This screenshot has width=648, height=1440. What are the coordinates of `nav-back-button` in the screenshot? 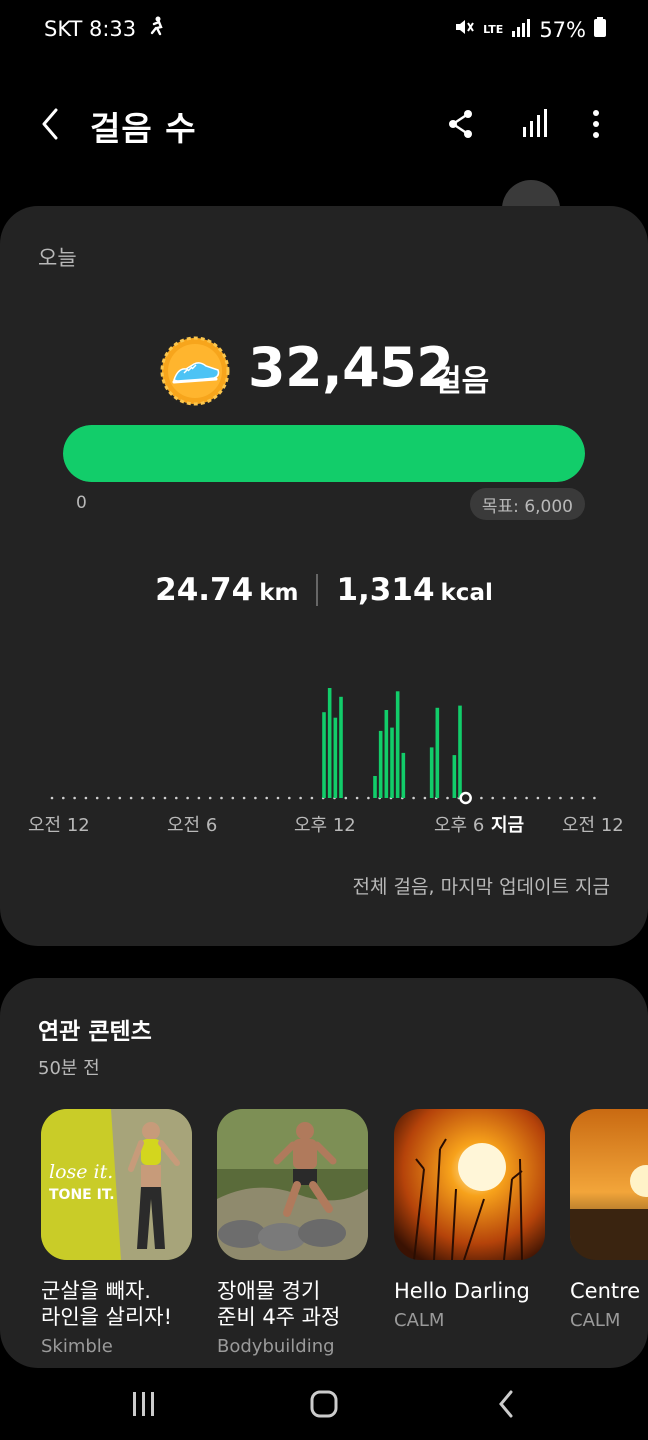 It's located at (506, 1404).